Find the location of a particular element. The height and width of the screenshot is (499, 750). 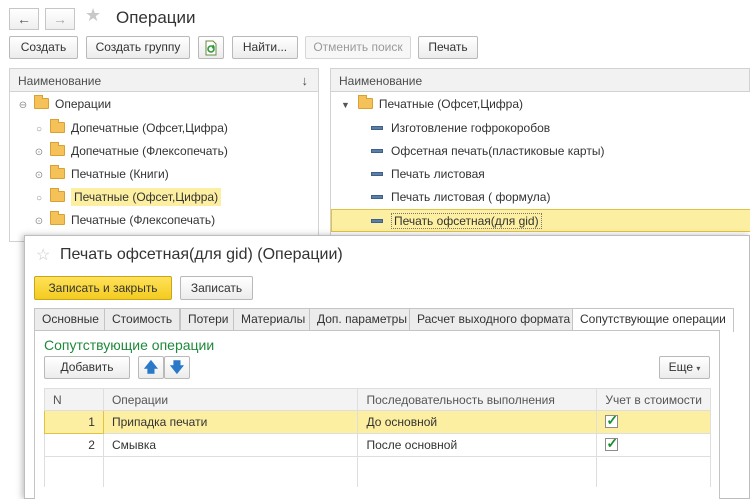

tab-losses: Потери is located at coordinates (208, 319).